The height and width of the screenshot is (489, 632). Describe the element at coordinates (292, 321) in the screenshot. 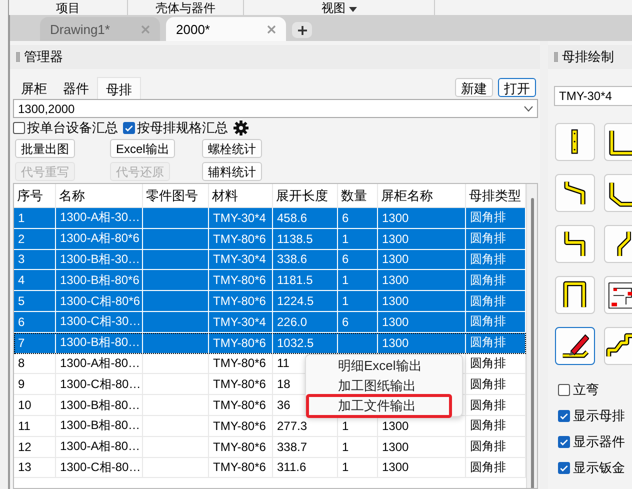

I see `table-cell: 226.0` at that location.